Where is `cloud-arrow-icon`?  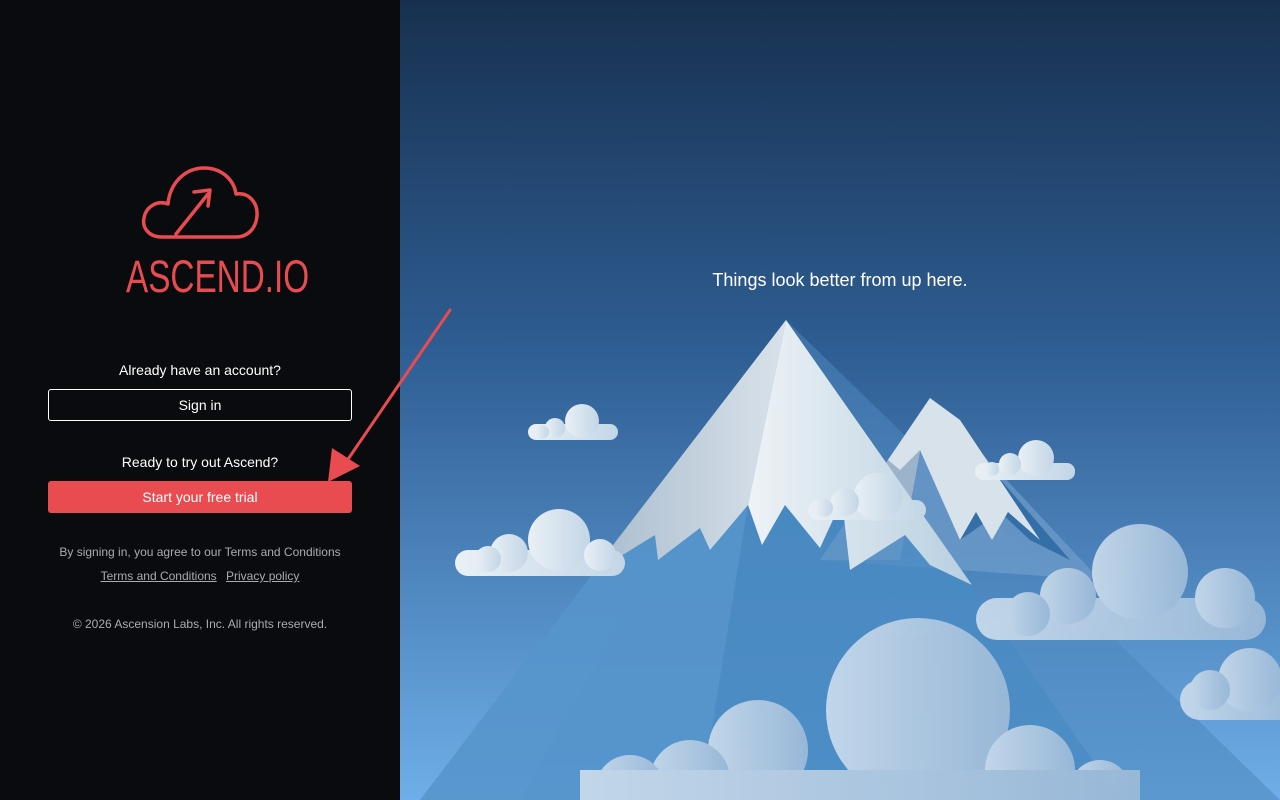
cloud-arrow-icon is located at coordinates (200, 202).